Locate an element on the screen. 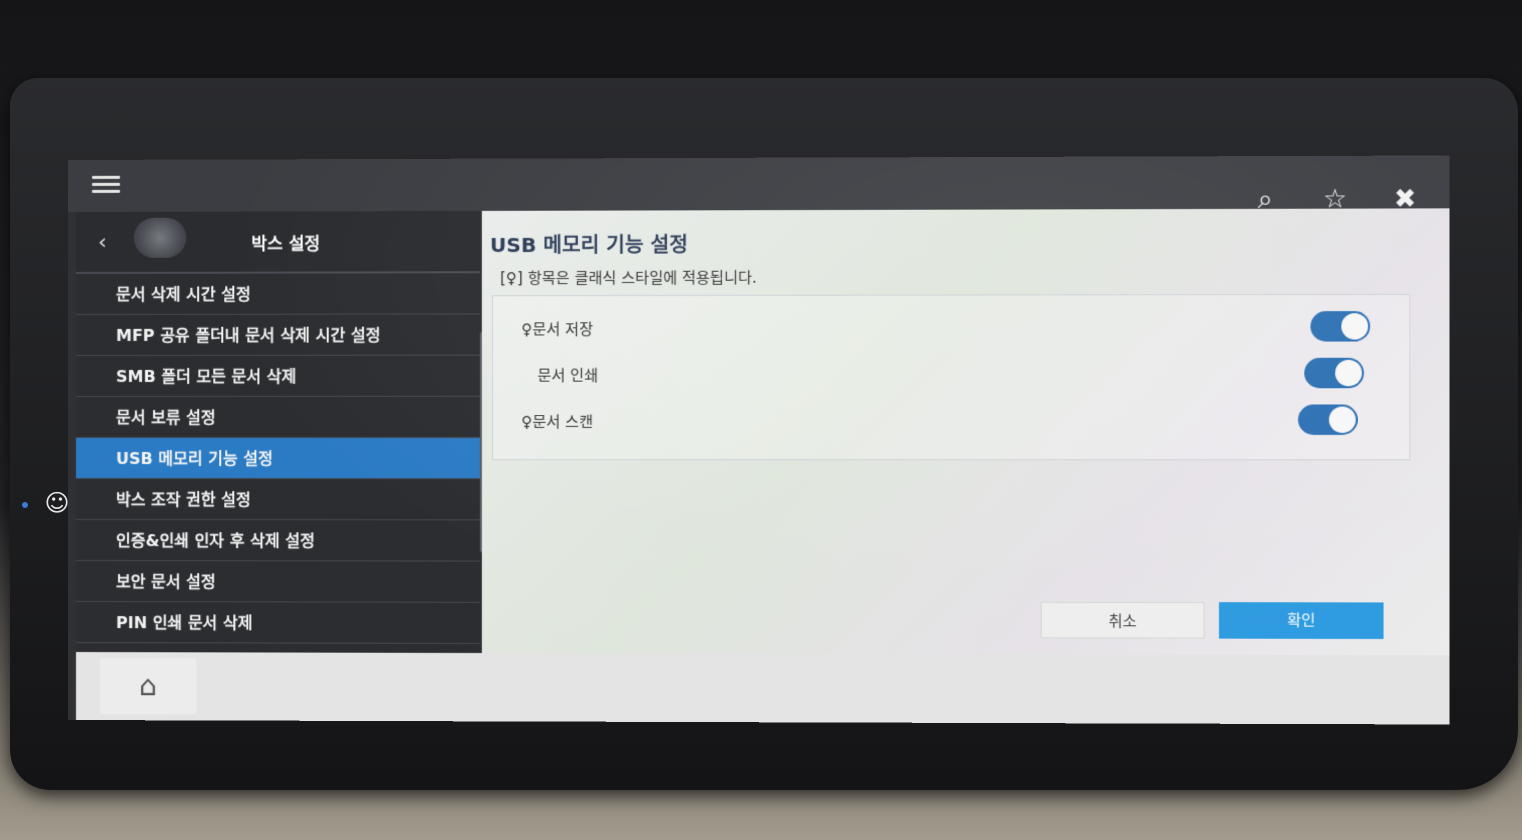 This screenshot has width=1522, height=840. cancel-button: 취소 is located at coordinates (1122, 620).